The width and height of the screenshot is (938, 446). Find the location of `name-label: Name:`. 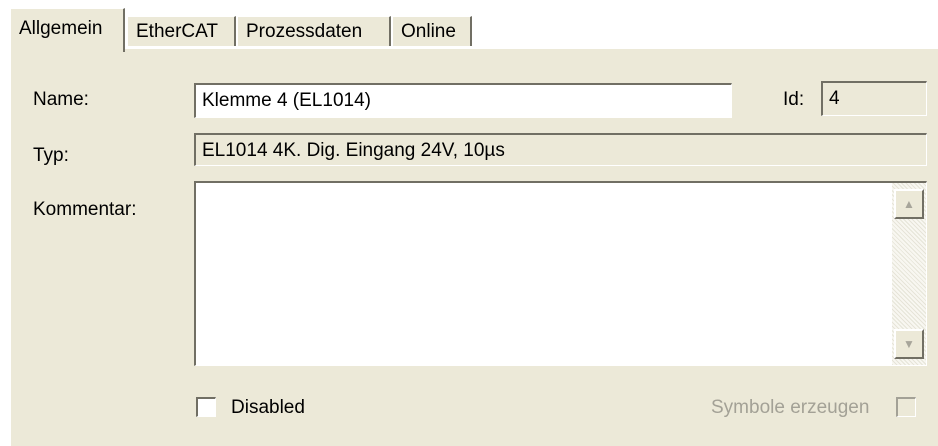

name-label: Name: is located at coordinates (61, 99).